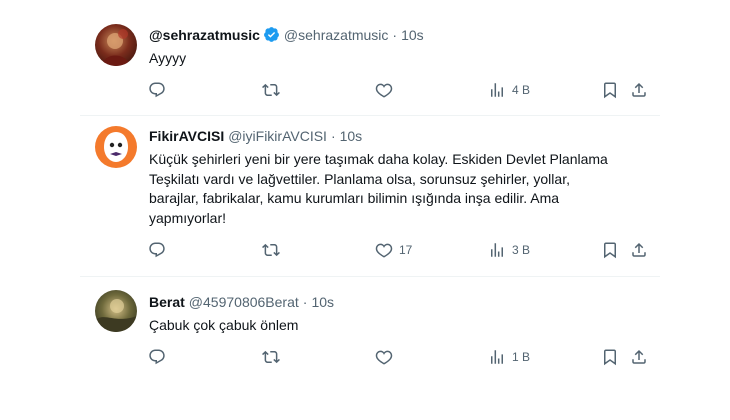  What do you see at coordinates (509, 357) in the screenshot?
I see `views-button: 1 B` at bounding box center [509, 357].